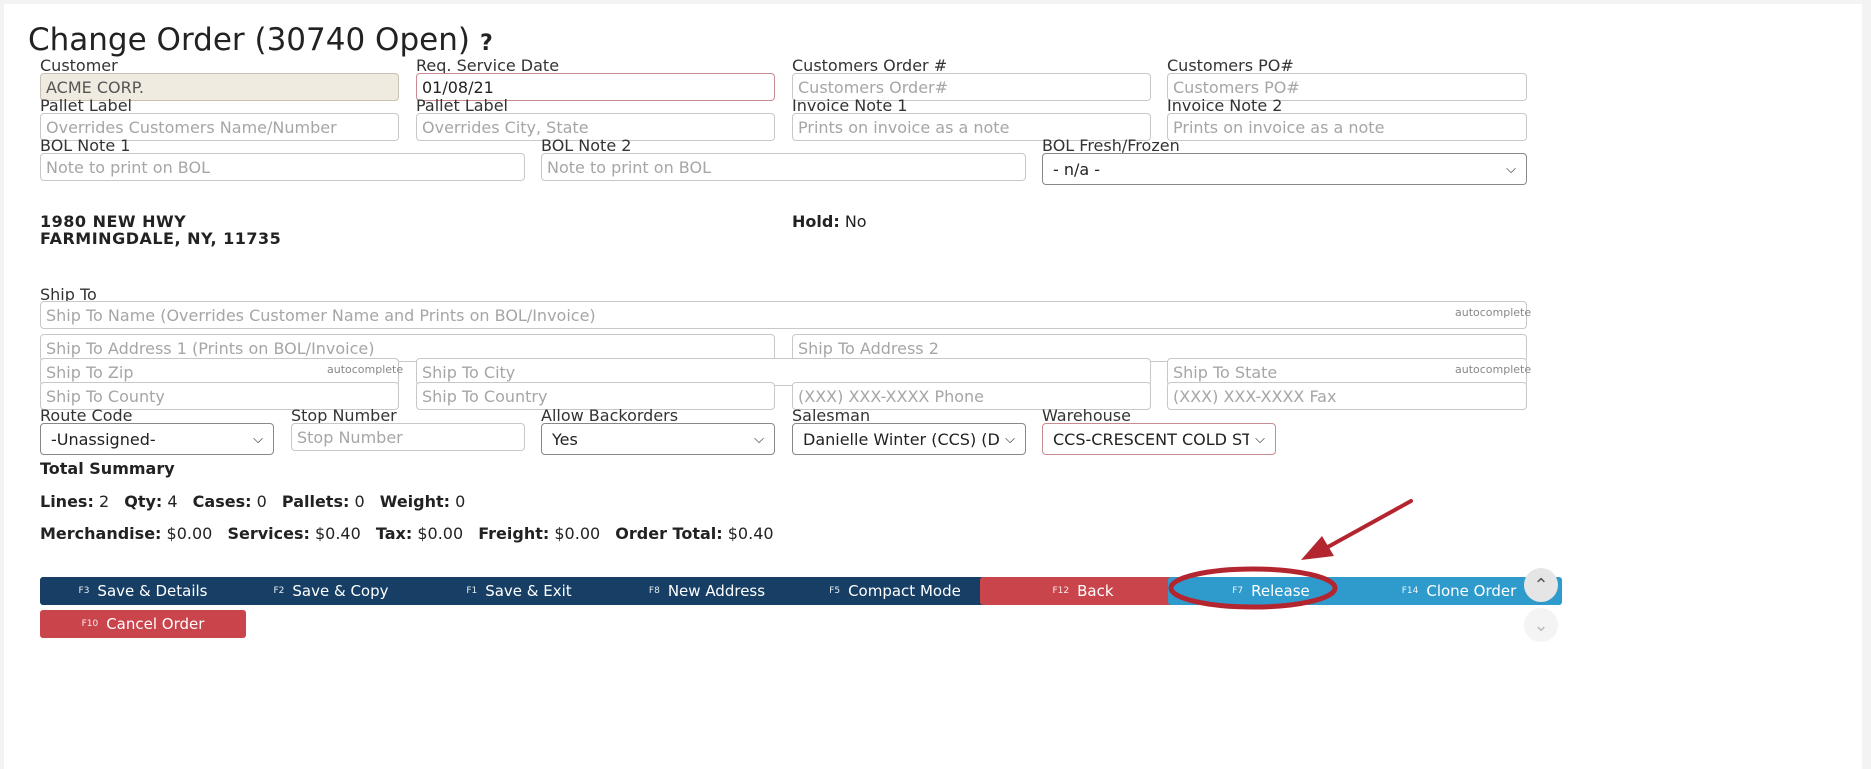  Describe the element at coordinates (1368, 524) in the screenshot. I see `annotation-arrow` at that location.